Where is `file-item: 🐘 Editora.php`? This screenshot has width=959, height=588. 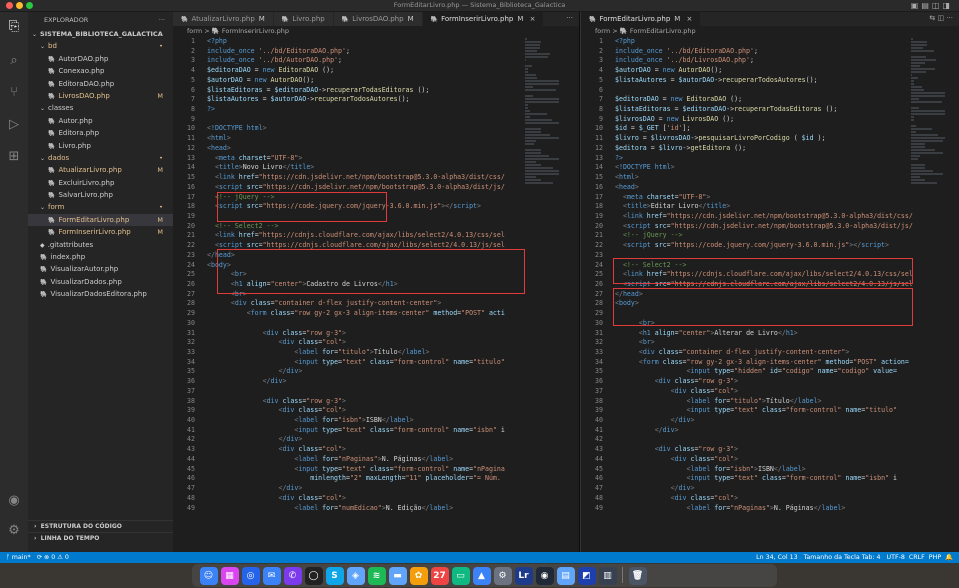
file-item: 🐘 Editora.php is located at coordinates (100, 133).